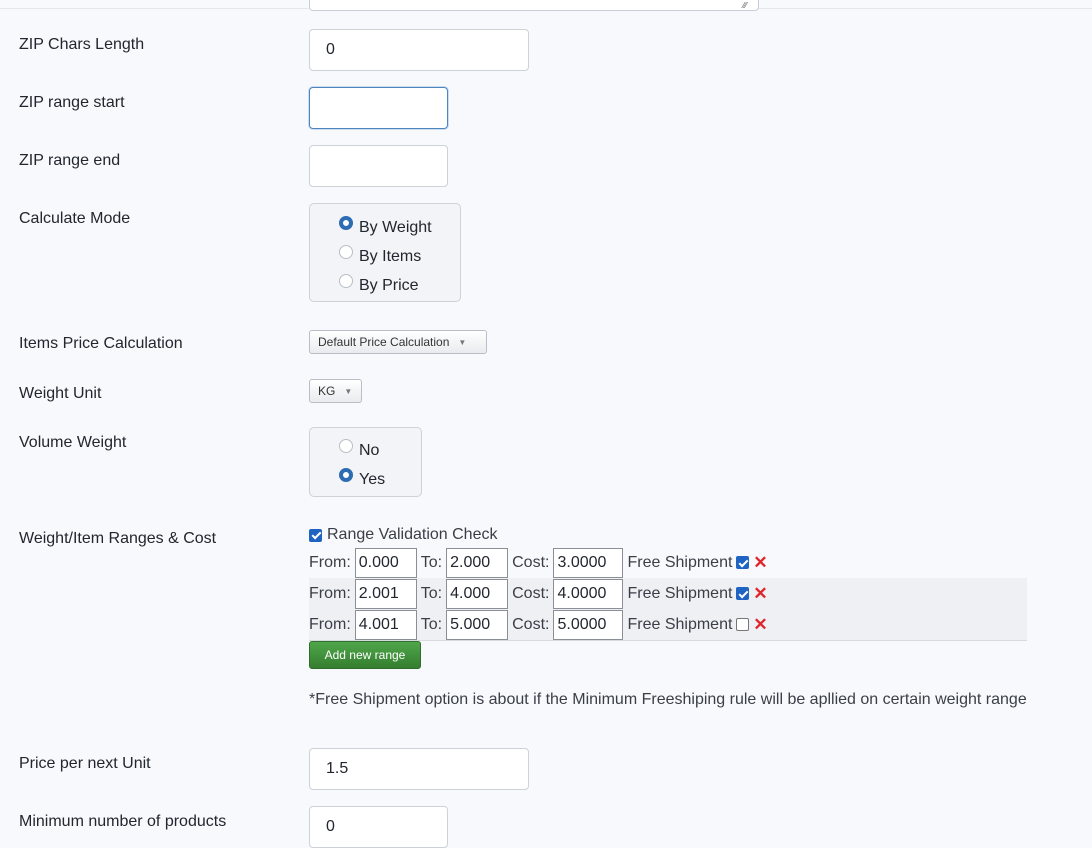 This screenshot has height=848, width=1092. What do you see at coordinates (118, 538) in the screenshot?
I see `weight-ranges-label: Weight/Item Ranges & Cost` at bounding box center [118, 538].